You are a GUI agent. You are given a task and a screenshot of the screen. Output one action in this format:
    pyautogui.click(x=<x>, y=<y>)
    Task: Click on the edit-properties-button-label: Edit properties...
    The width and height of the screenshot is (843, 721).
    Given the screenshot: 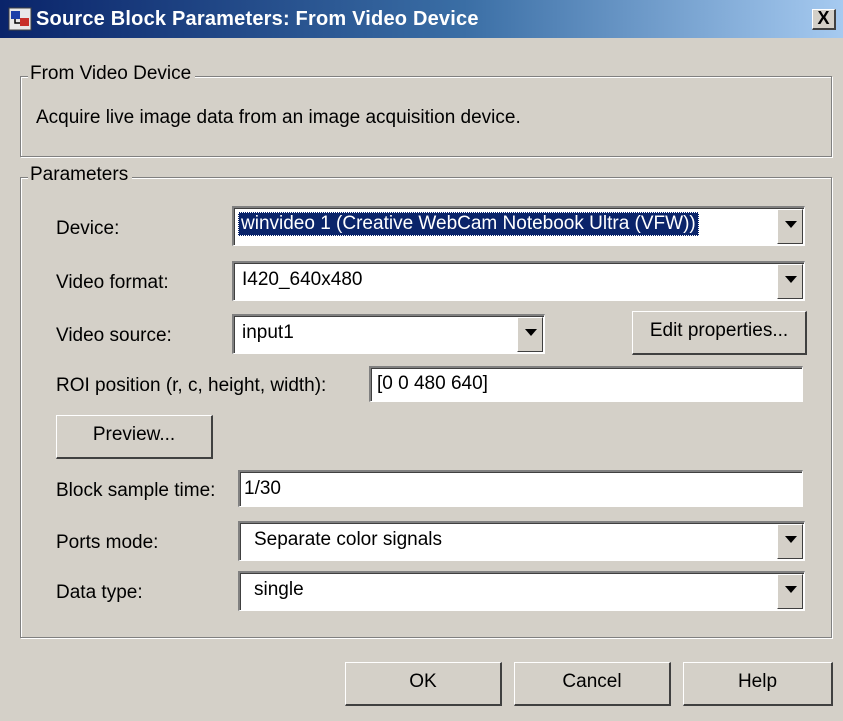 What is the action you would take?
    pyautogui.click(x=719, y=330)
    